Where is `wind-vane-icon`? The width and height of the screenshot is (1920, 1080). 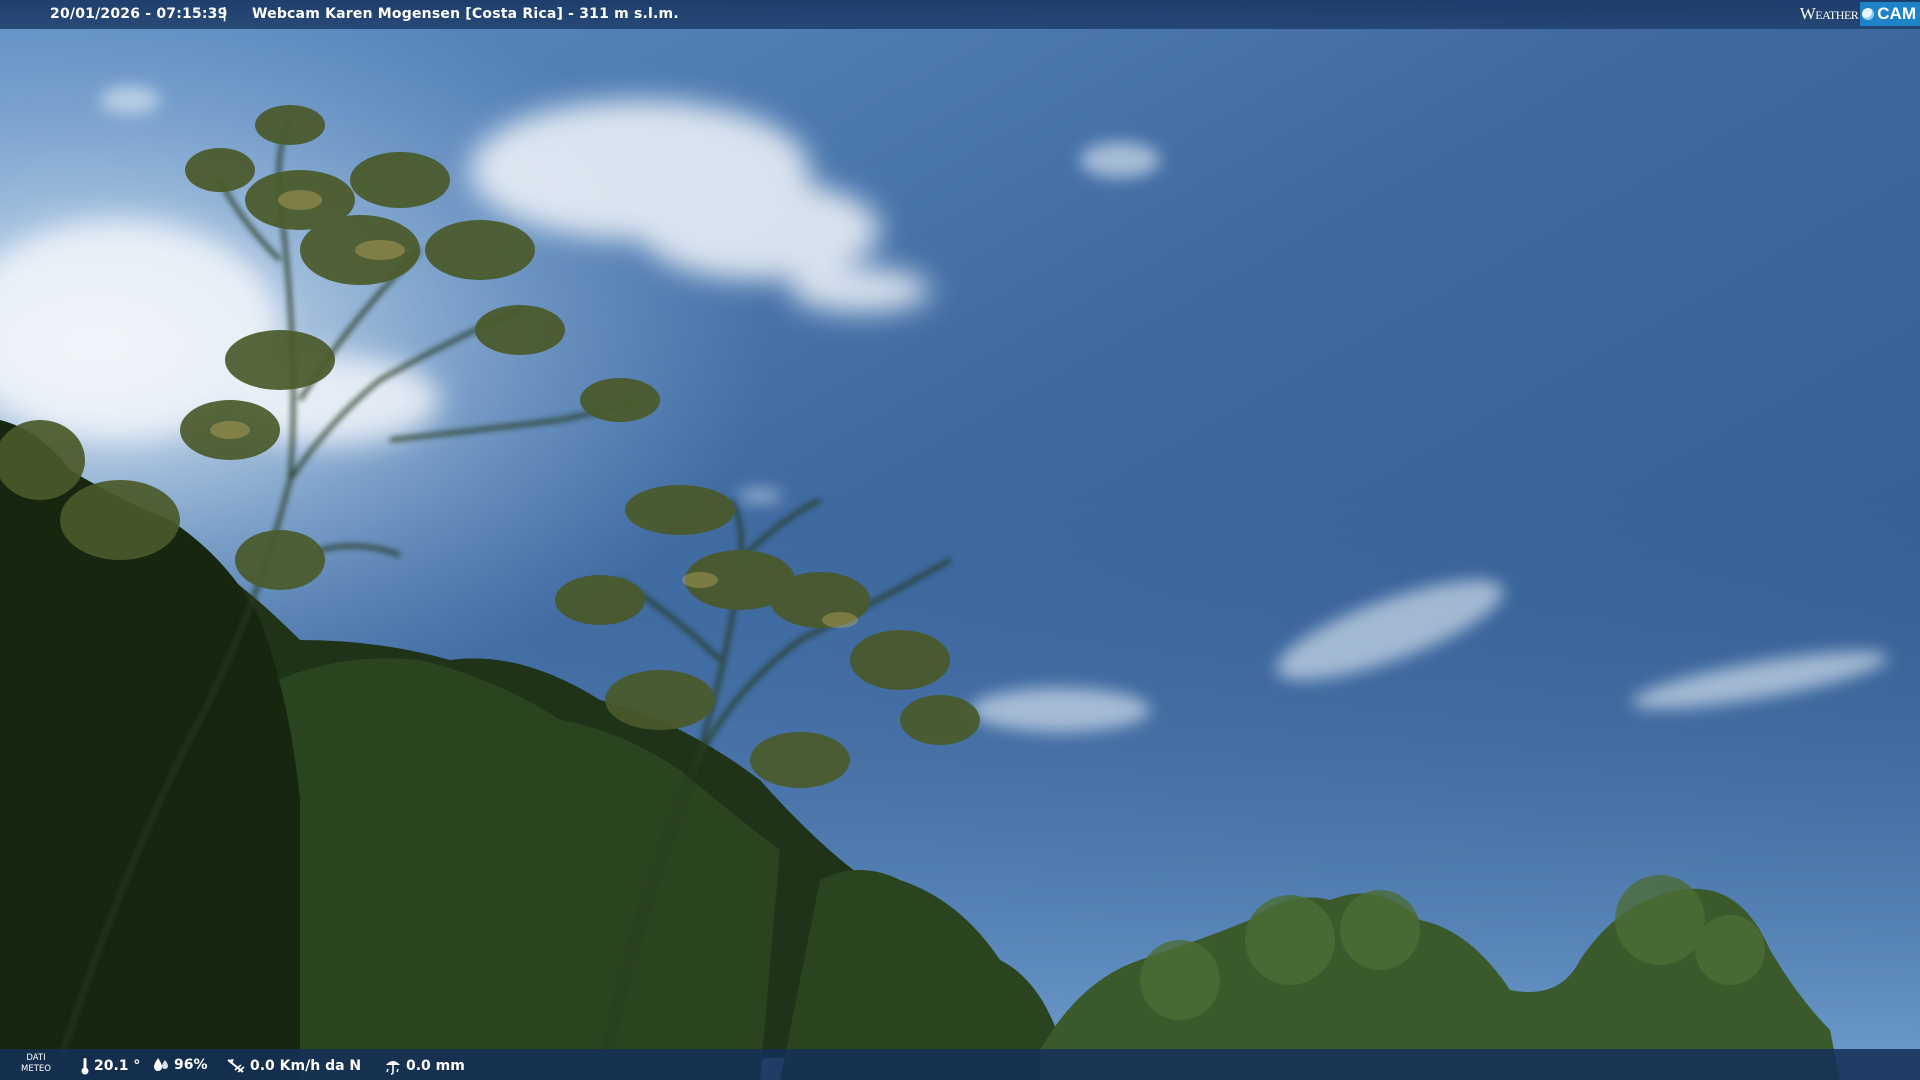 wind-vane-icon is located at coordinates (236, 1066).